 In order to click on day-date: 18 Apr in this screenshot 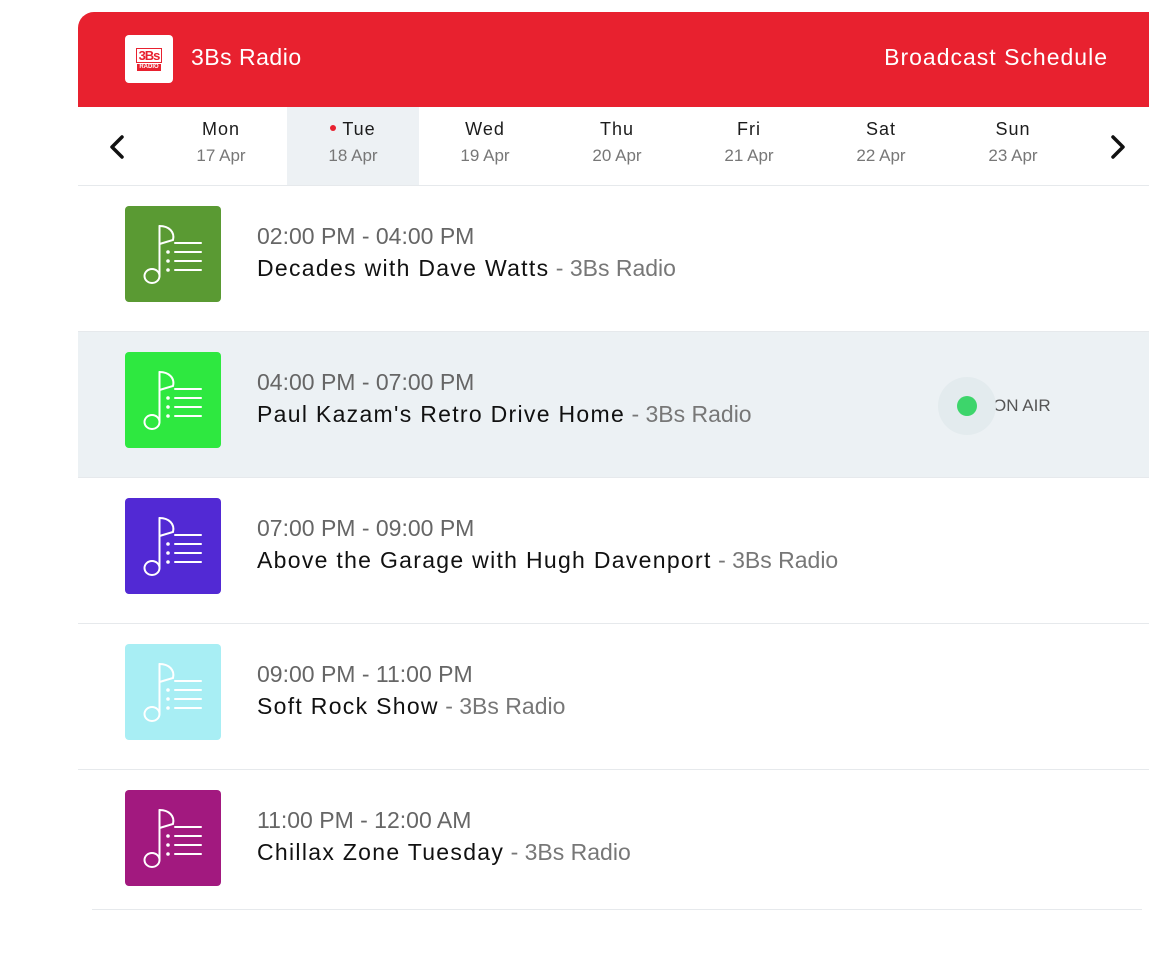, I will do `click(353, 155)`.